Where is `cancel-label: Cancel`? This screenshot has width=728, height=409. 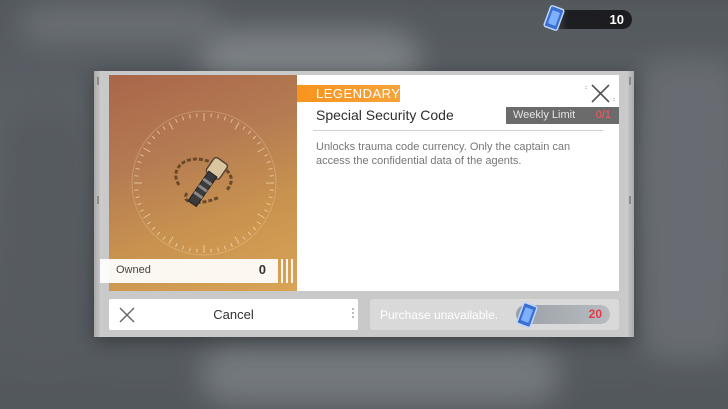
cancel-label: Cancel is located at coordinates (233, 314).